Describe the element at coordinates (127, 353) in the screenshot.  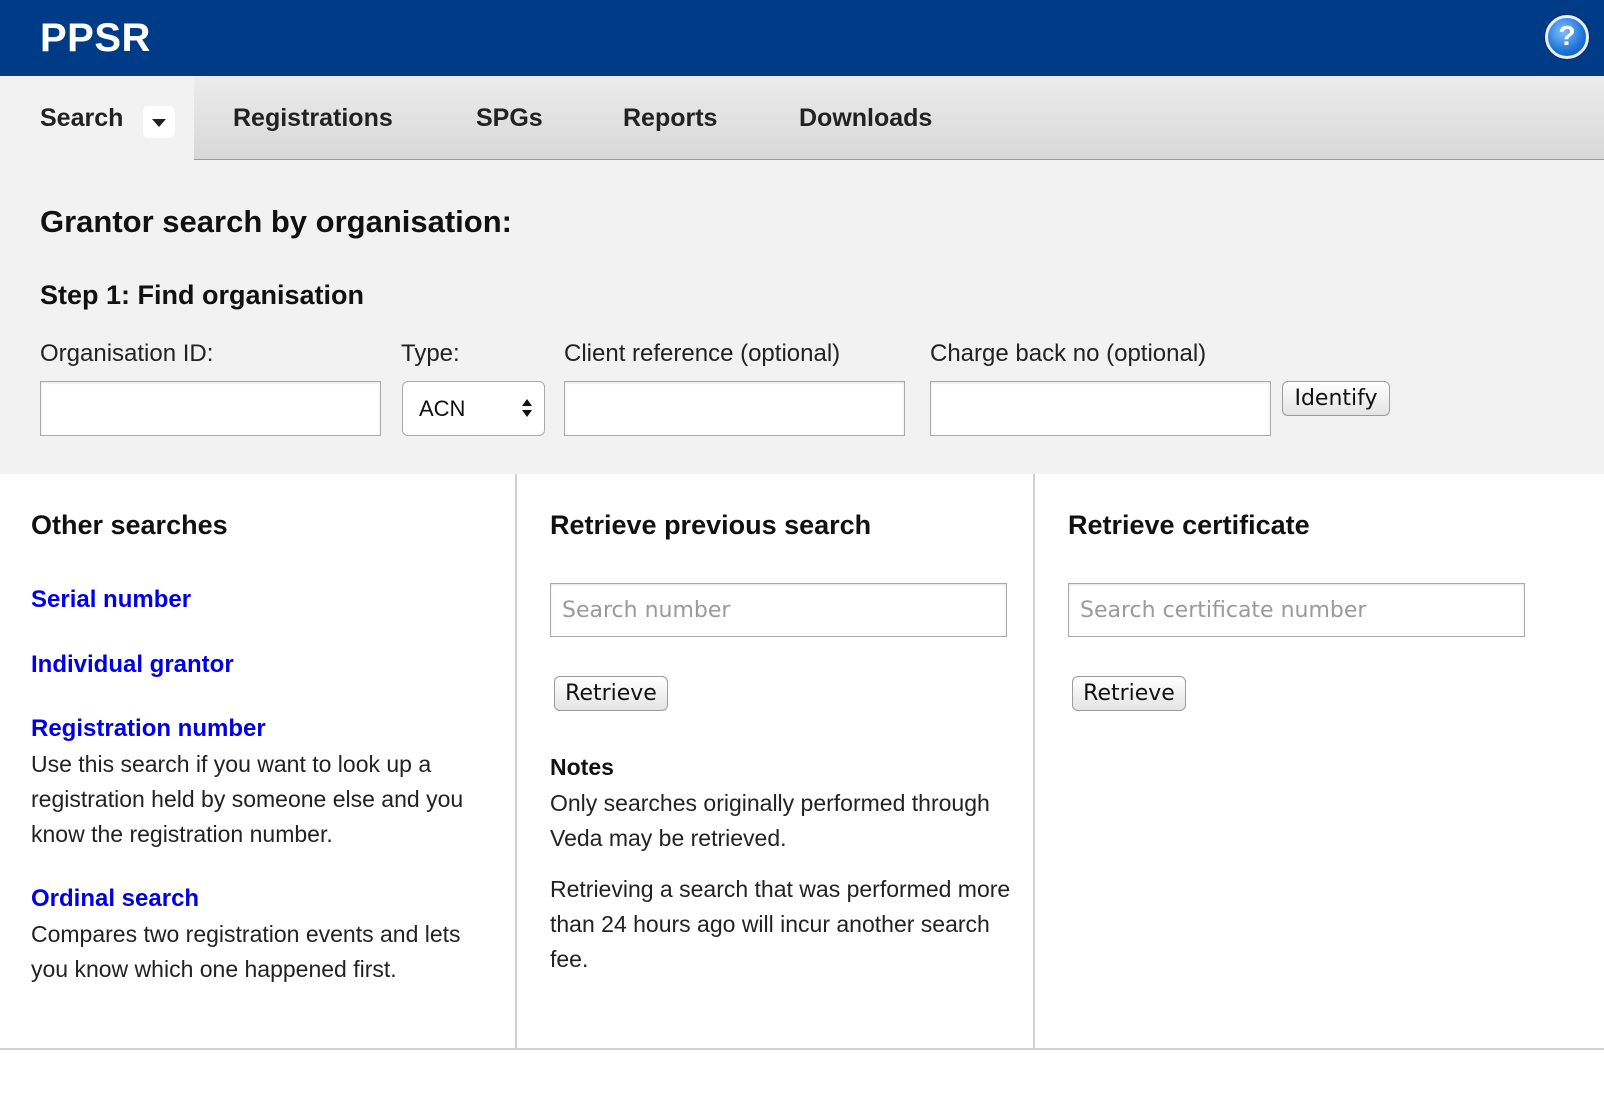
I see `organisation-id-label: Organisation ID:` at that location.